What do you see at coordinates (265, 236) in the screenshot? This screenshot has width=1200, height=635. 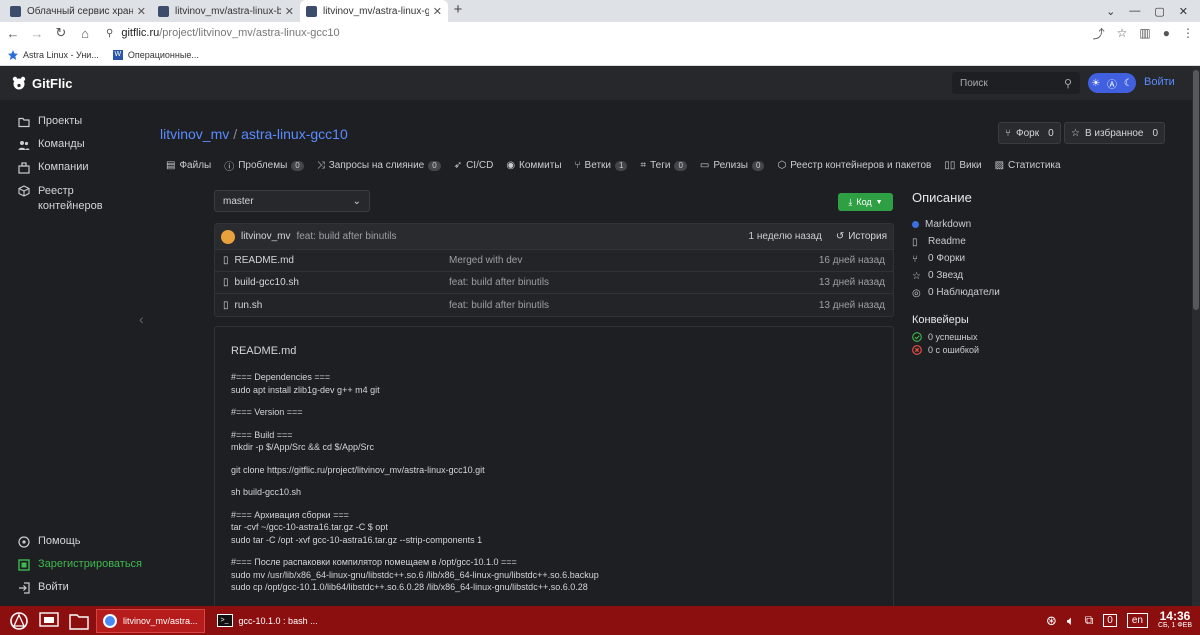 I see `commit-author: litvinov_mv` at bounding box center [265, 236].